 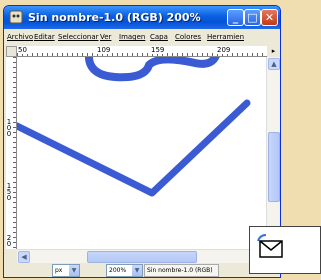 I want to click on zoom-value: 200%, so click(x=118, y=270).